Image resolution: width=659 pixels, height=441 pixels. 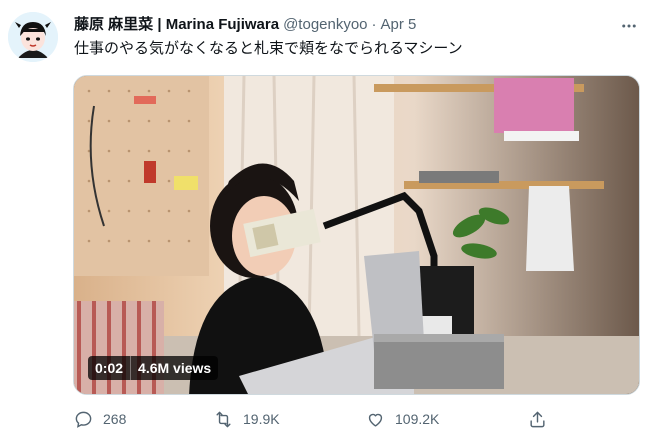 I want to click on video-duration: 0:02, so click(x=109, y=368).